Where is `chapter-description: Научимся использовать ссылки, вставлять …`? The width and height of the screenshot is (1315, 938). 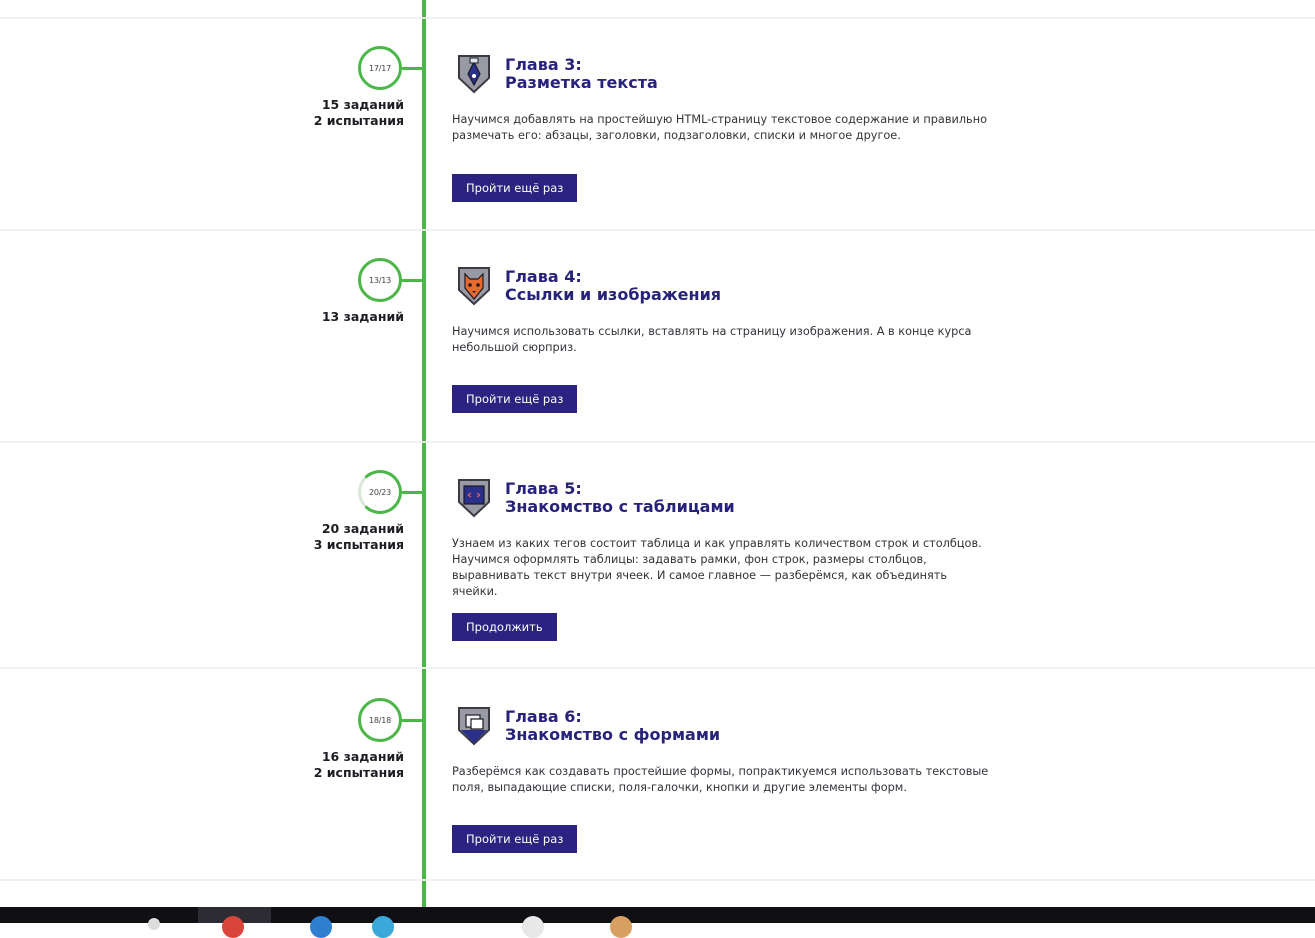 chapter-description: Научимся использовать ссылки, вставлять … is located at coordinates (712, 339).